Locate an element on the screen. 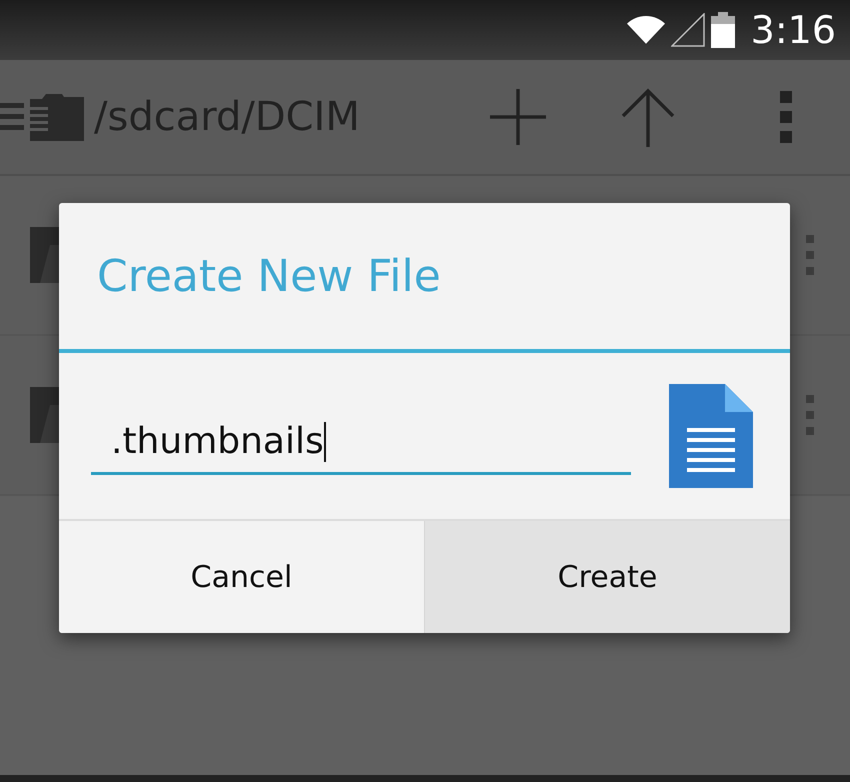  battery-icon is located at coordinates (722, 30).